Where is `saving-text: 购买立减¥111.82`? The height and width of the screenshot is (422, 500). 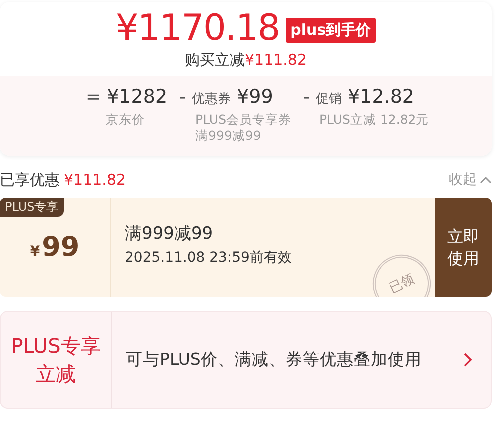 saving-text: 购买立减¥111.82 is located at coordinates (246, 61).